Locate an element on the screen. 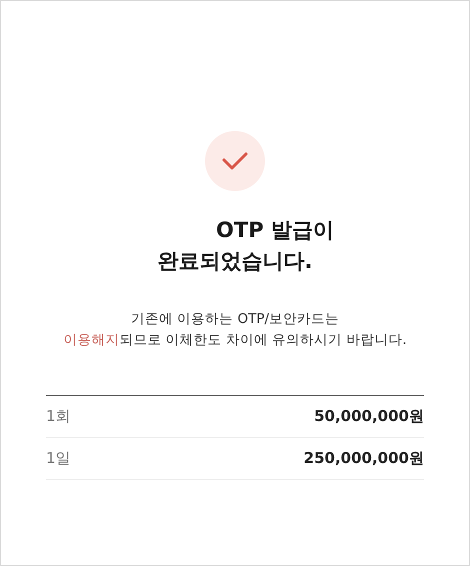 The height and width of the screenshot is (566, 470). limit-value: 50,000,000원 is located at coordinates (369, 416).